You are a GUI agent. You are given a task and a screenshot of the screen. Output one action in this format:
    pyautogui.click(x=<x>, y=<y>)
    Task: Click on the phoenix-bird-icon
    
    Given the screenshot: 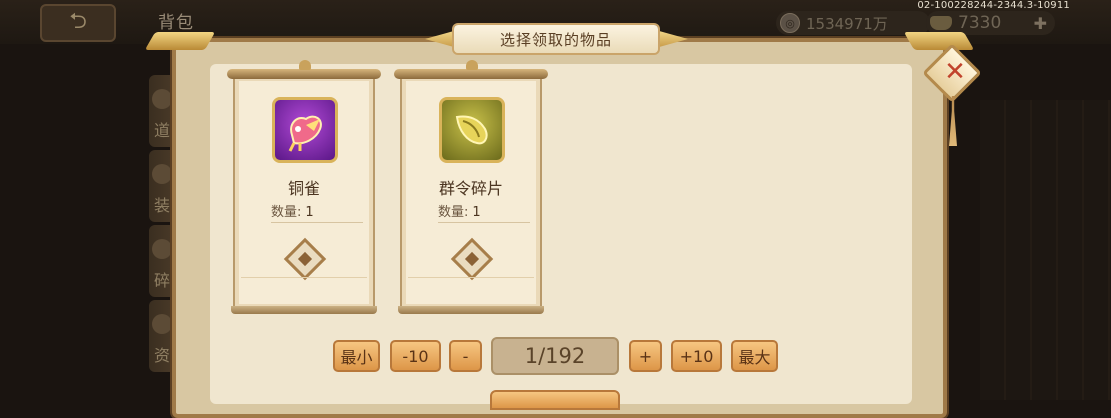 What is the action you would take?
    pyautogui.click(x=305, y=130)
    